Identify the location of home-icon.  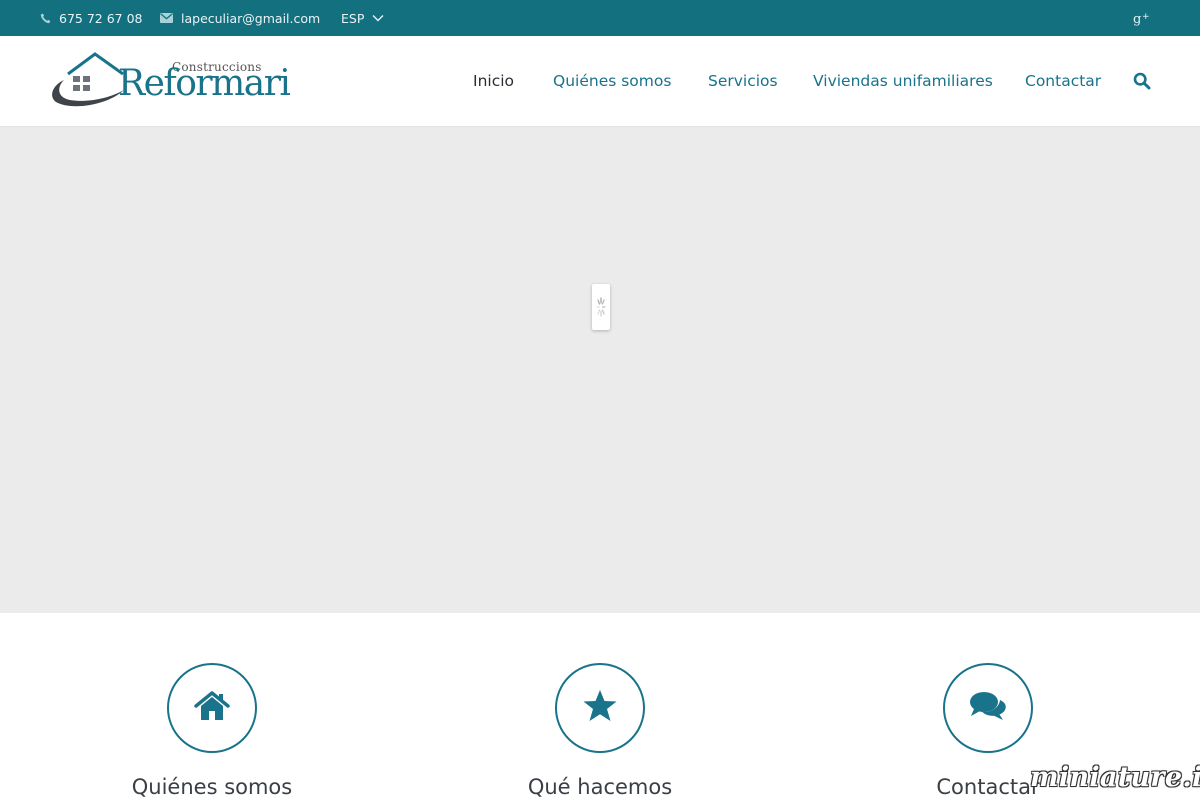
(212, 708).